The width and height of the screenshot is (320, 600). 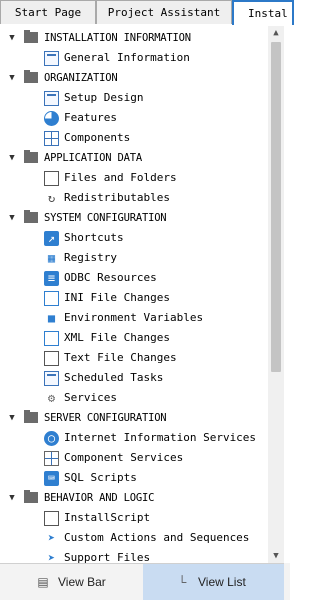 I want to click on view-bar-button: ▤ View Bar, so click(x=71, y=582).